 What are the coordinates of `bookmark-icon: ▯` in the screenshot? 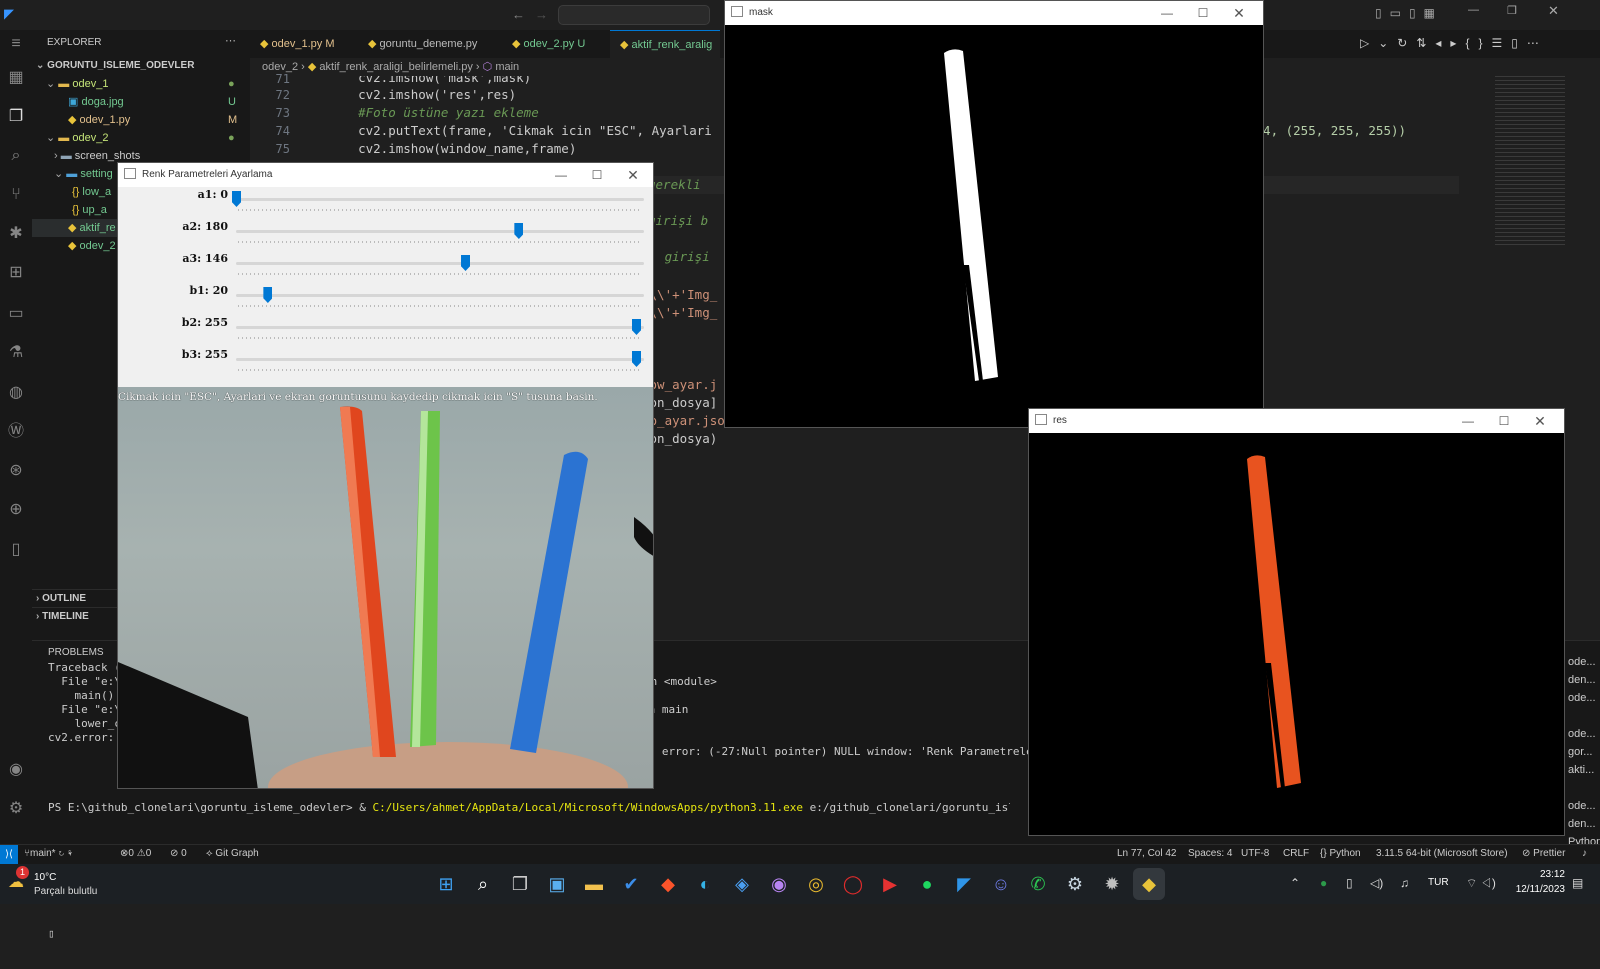 It's located at (16, 550).